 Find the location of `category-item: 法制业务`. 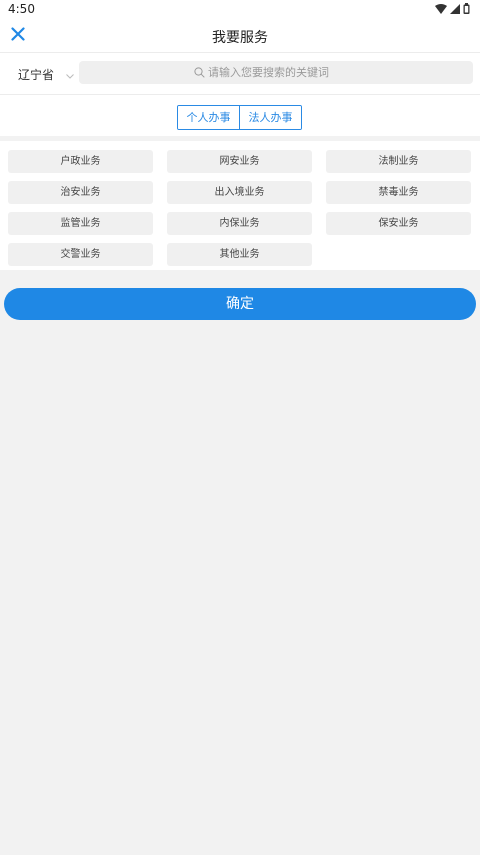

category-item: 法制业务 is located at coordinates (398, 161).